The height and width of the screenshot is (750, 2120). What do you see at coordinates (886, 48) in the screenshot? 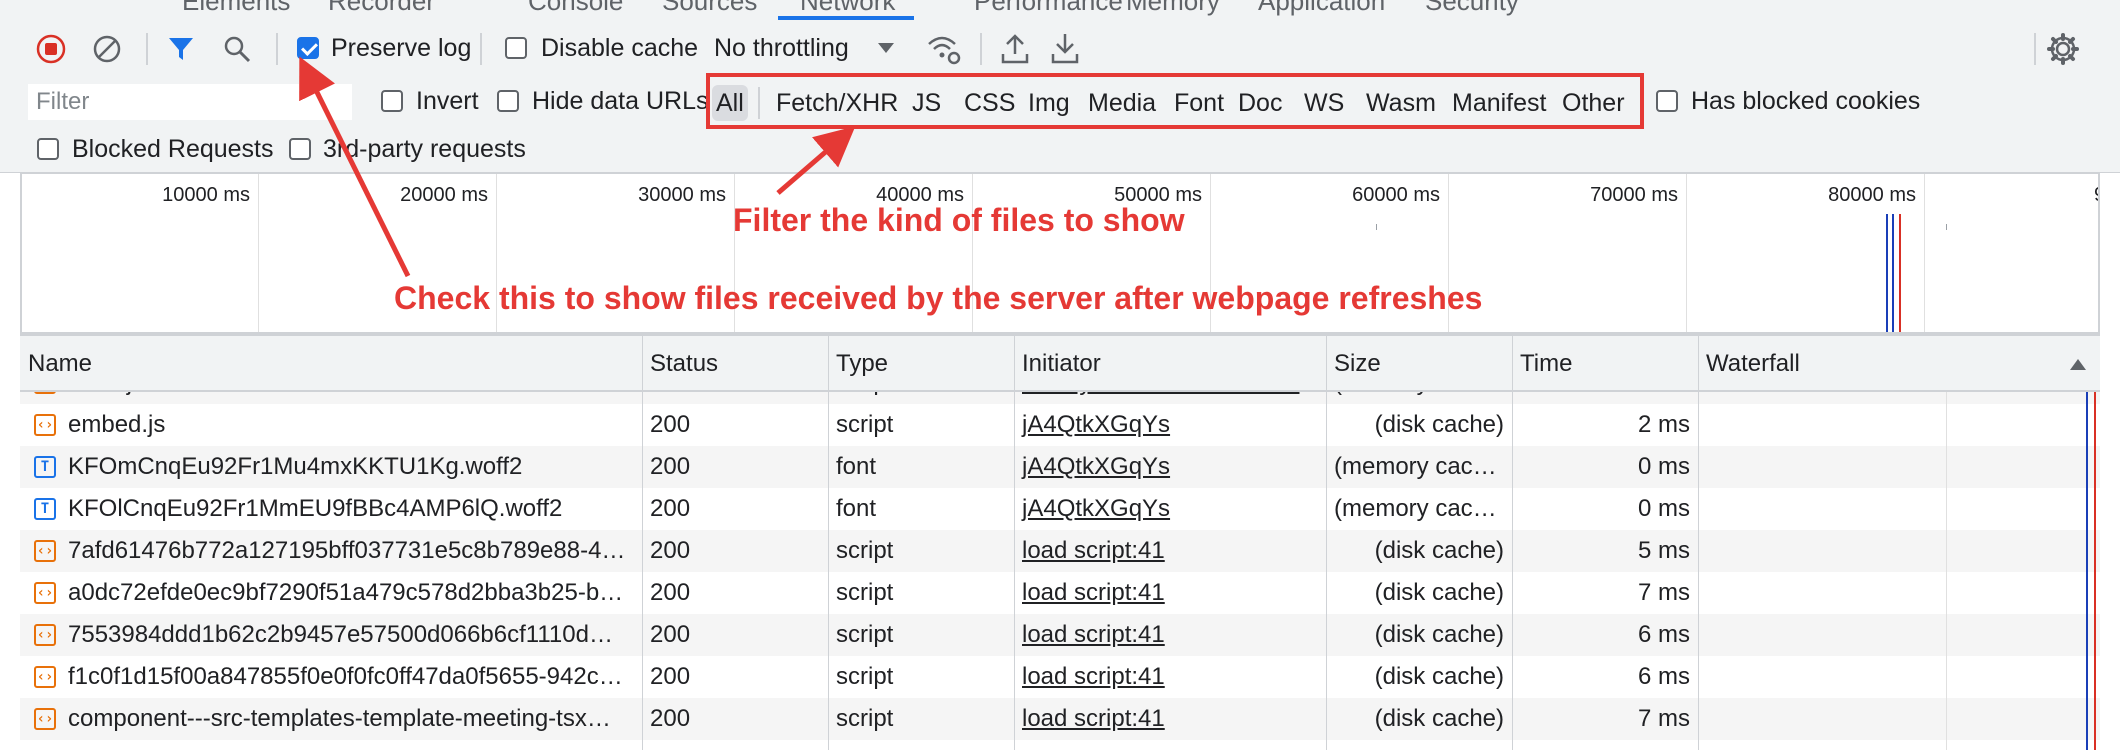
I see `chevron-down-icon` at bounding box center [886, 48].